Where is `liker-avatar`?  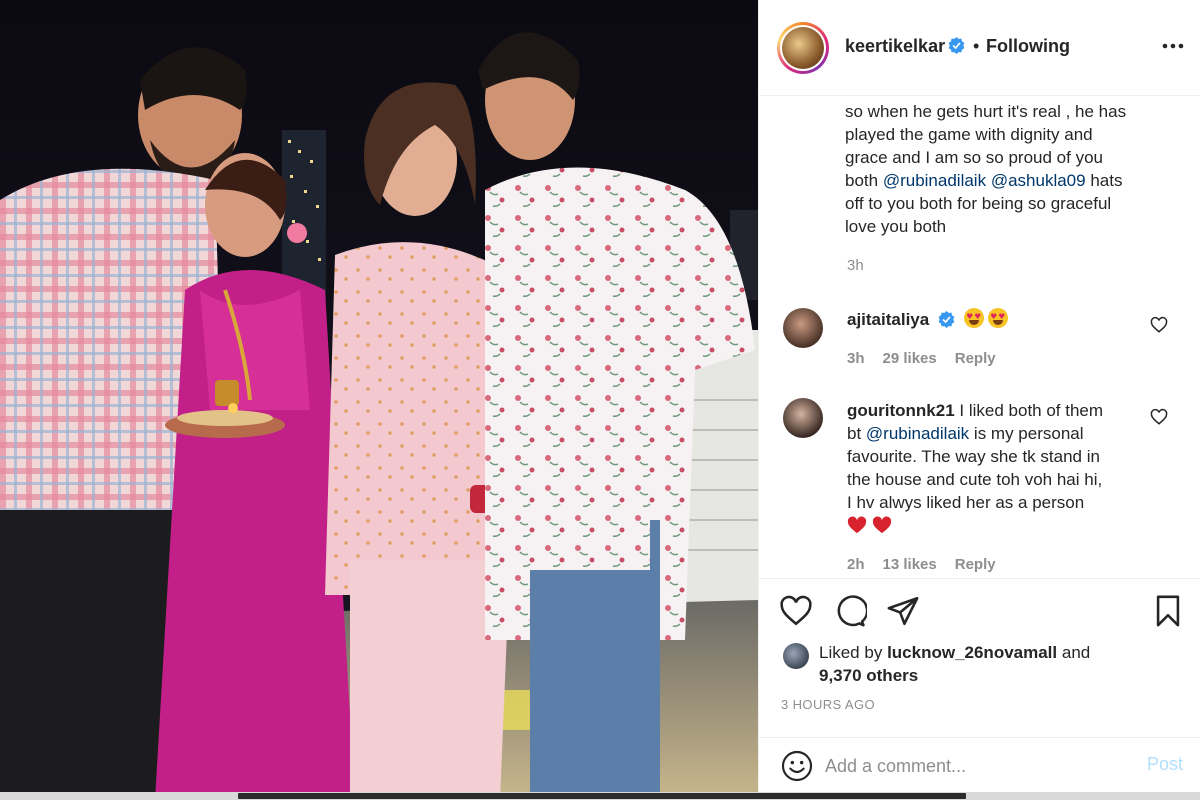 liker-avatar is located at coordinates (796, 656).